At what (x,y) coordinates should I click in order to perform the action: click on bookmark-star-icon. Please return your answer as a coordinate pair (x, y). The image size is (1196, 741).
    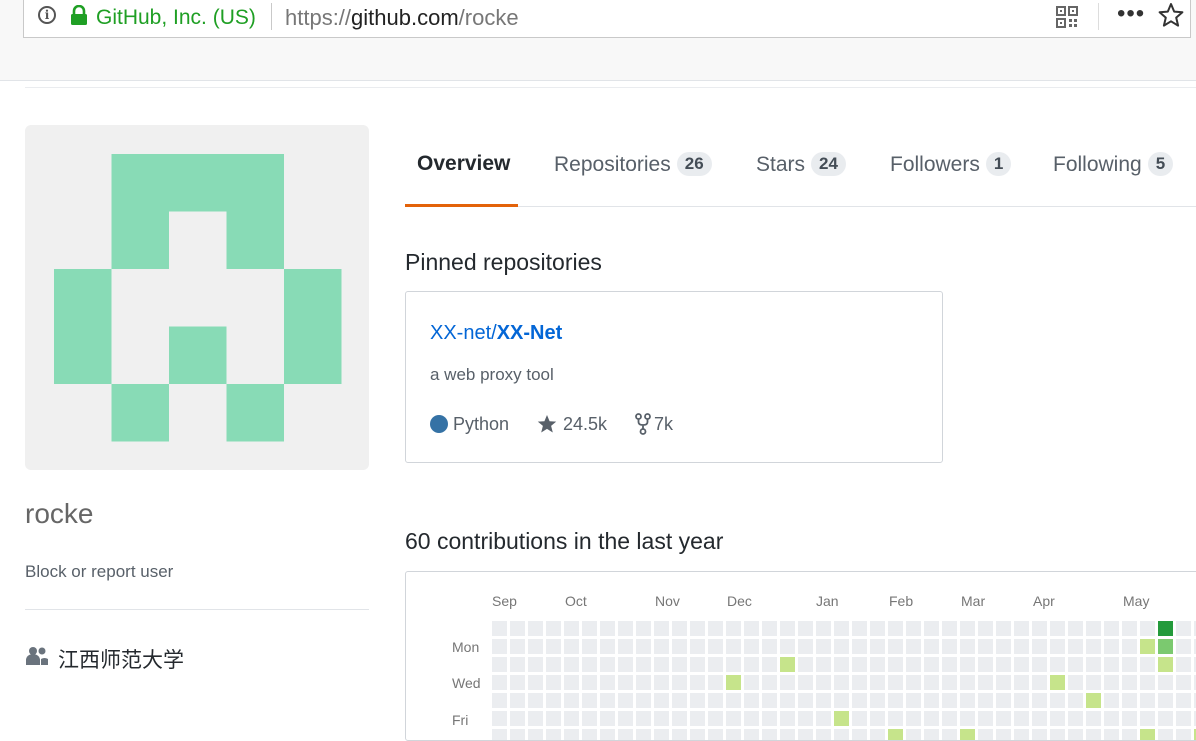
    Looking at the image, I should click on (1171, 15).